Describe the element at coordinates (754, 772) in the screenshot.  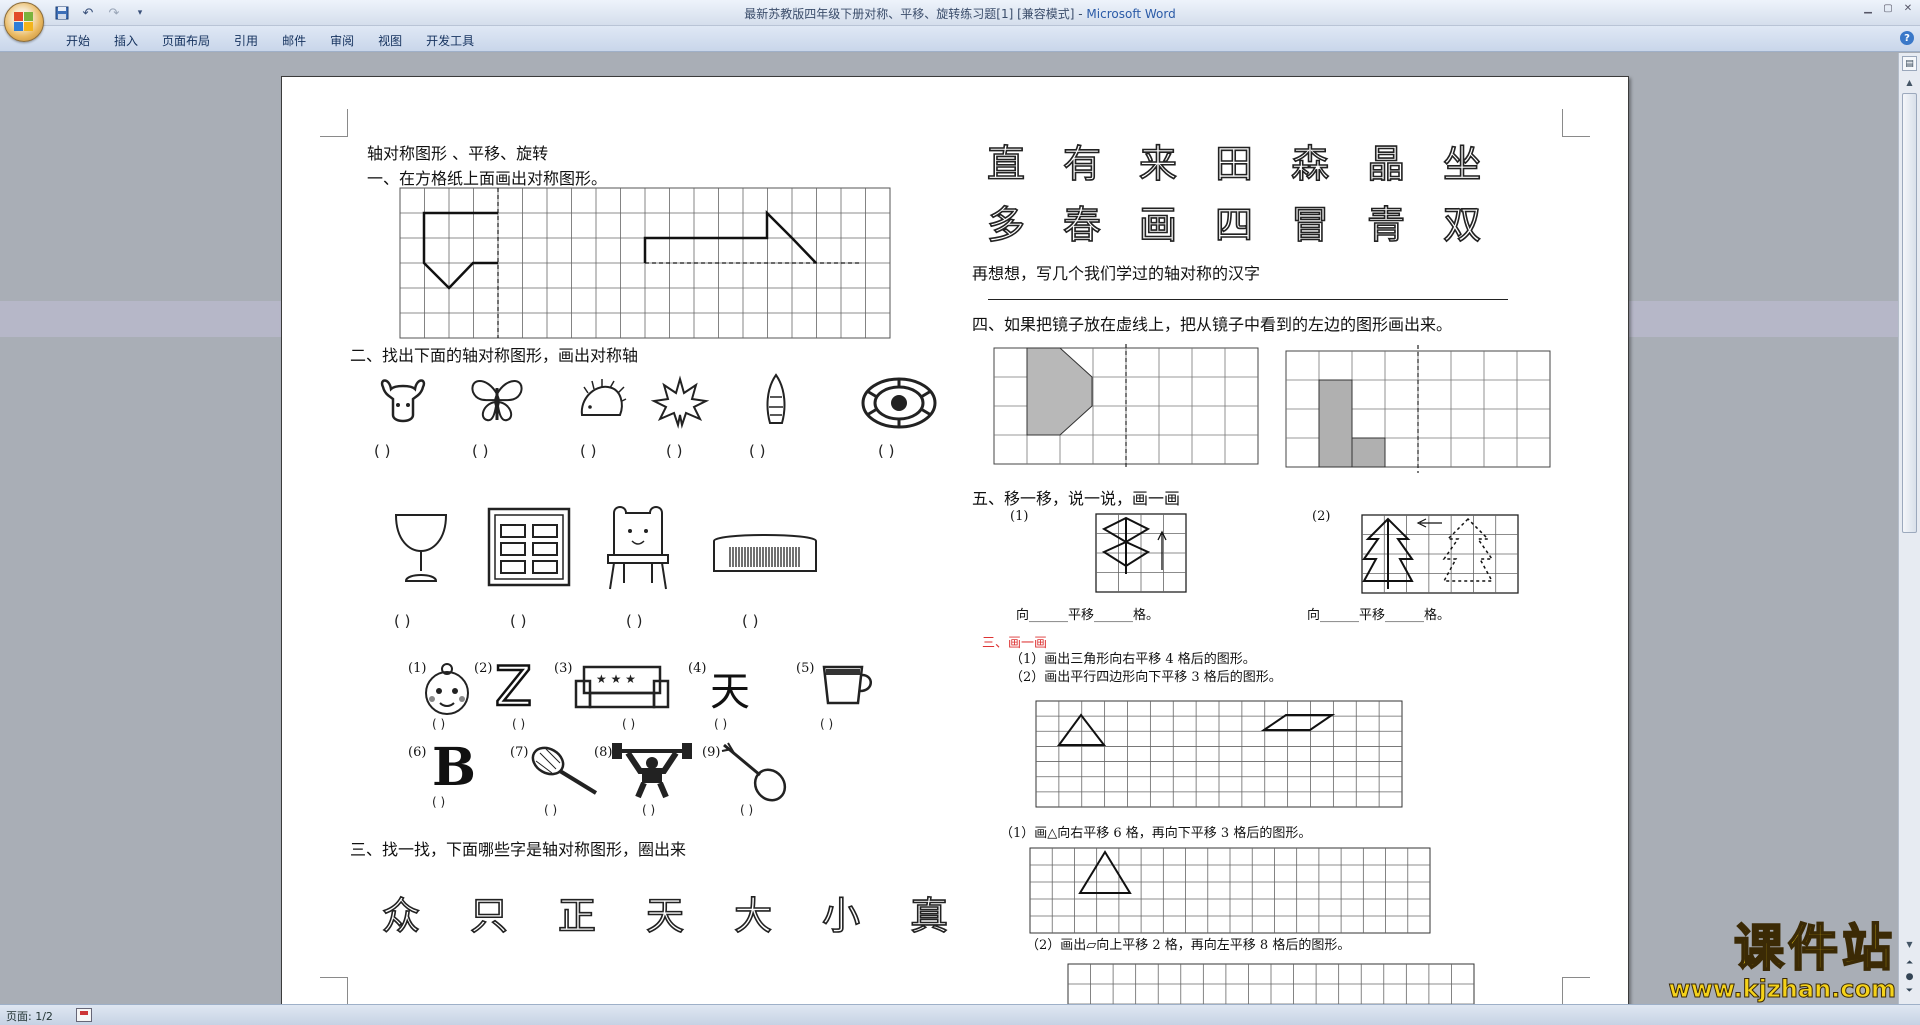
I see `pipa-instrument-icon` at that location.